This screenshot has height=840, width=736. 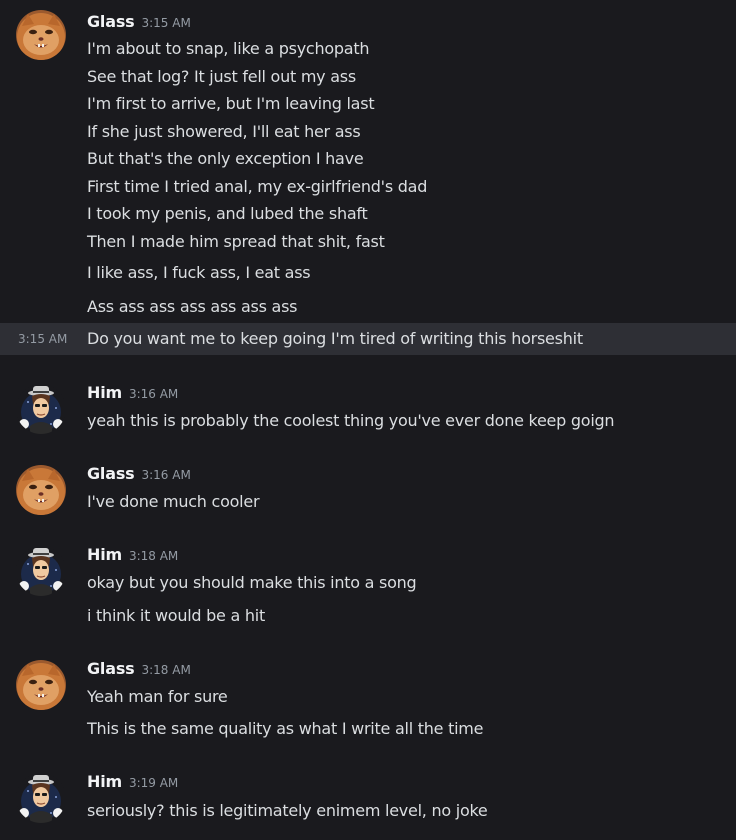 I want to click on timestamp: 3:15 AM, so click(x=165, y=23).